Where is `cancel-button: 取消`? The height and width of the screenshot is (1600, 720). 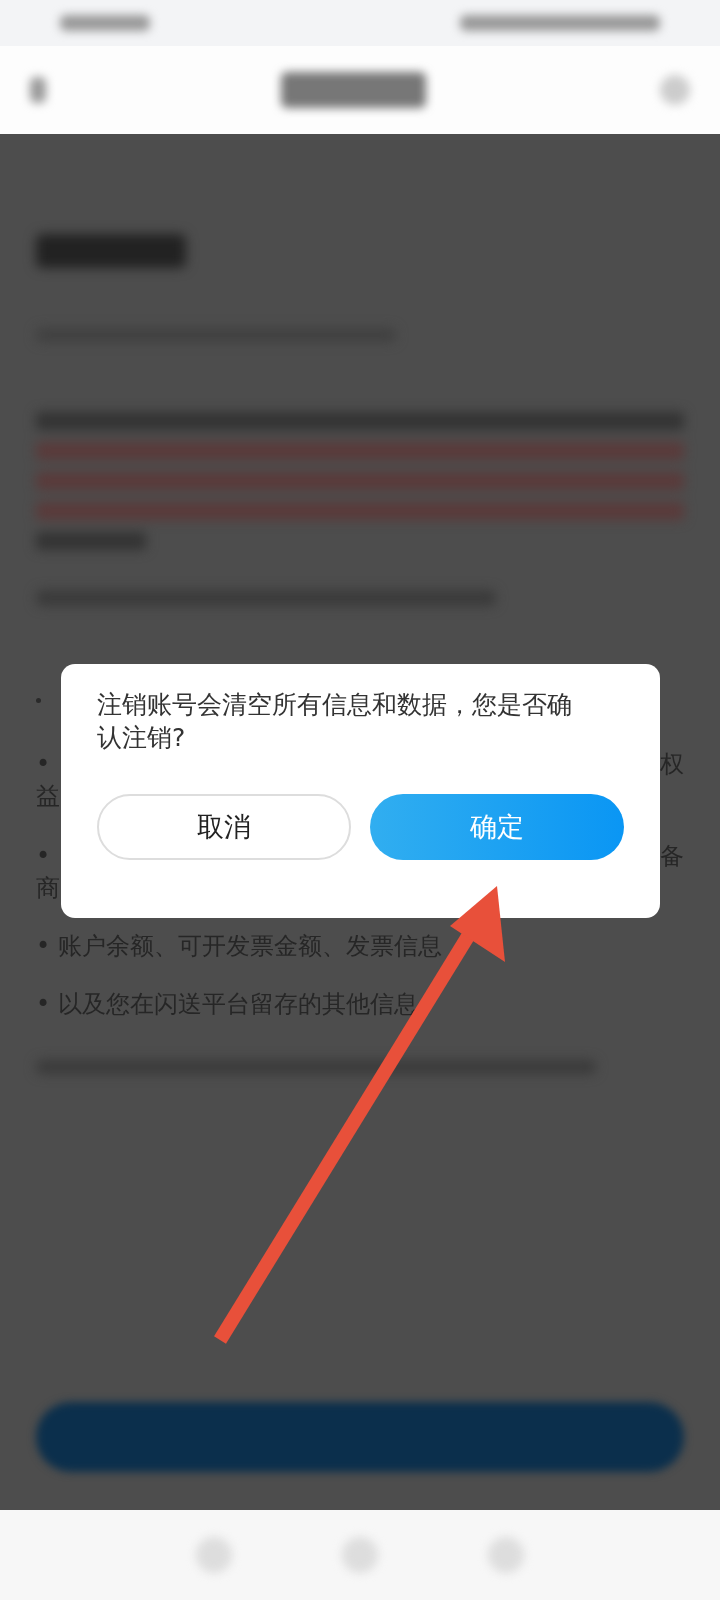 cancel-button: 取消 is located at coordinates (224, 827).